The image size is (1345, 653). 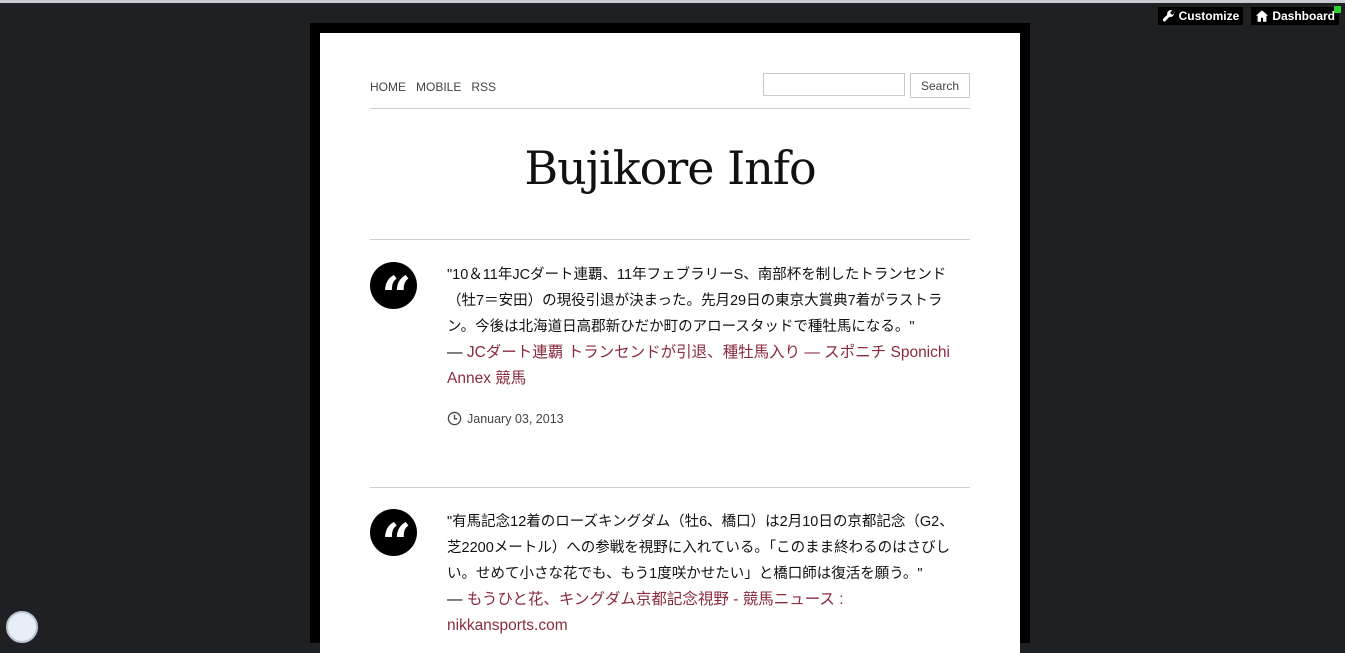 What do you see at coordinates (388, 87) in the screenshot?
I see `nav-link-home: HOME` at bounding box center [388, 87].